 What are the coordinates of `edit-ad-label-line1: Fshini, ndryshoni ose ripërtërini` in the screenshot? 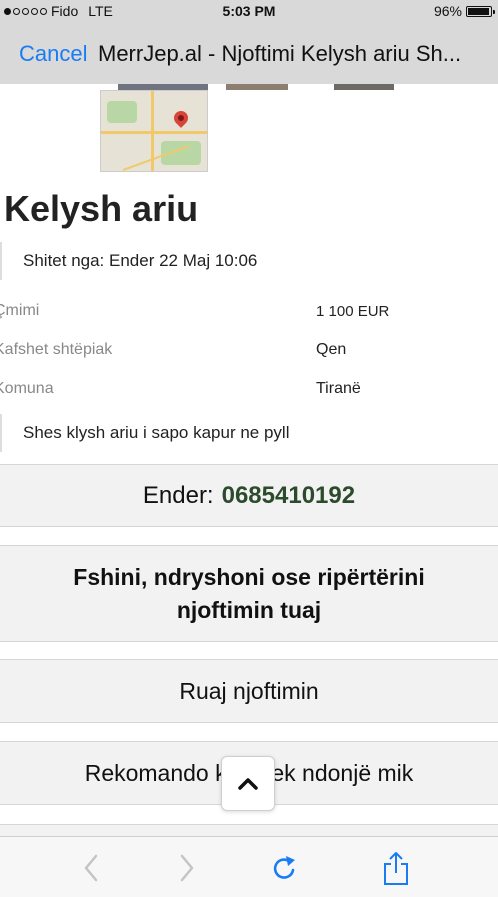 It's located at (249, 577).